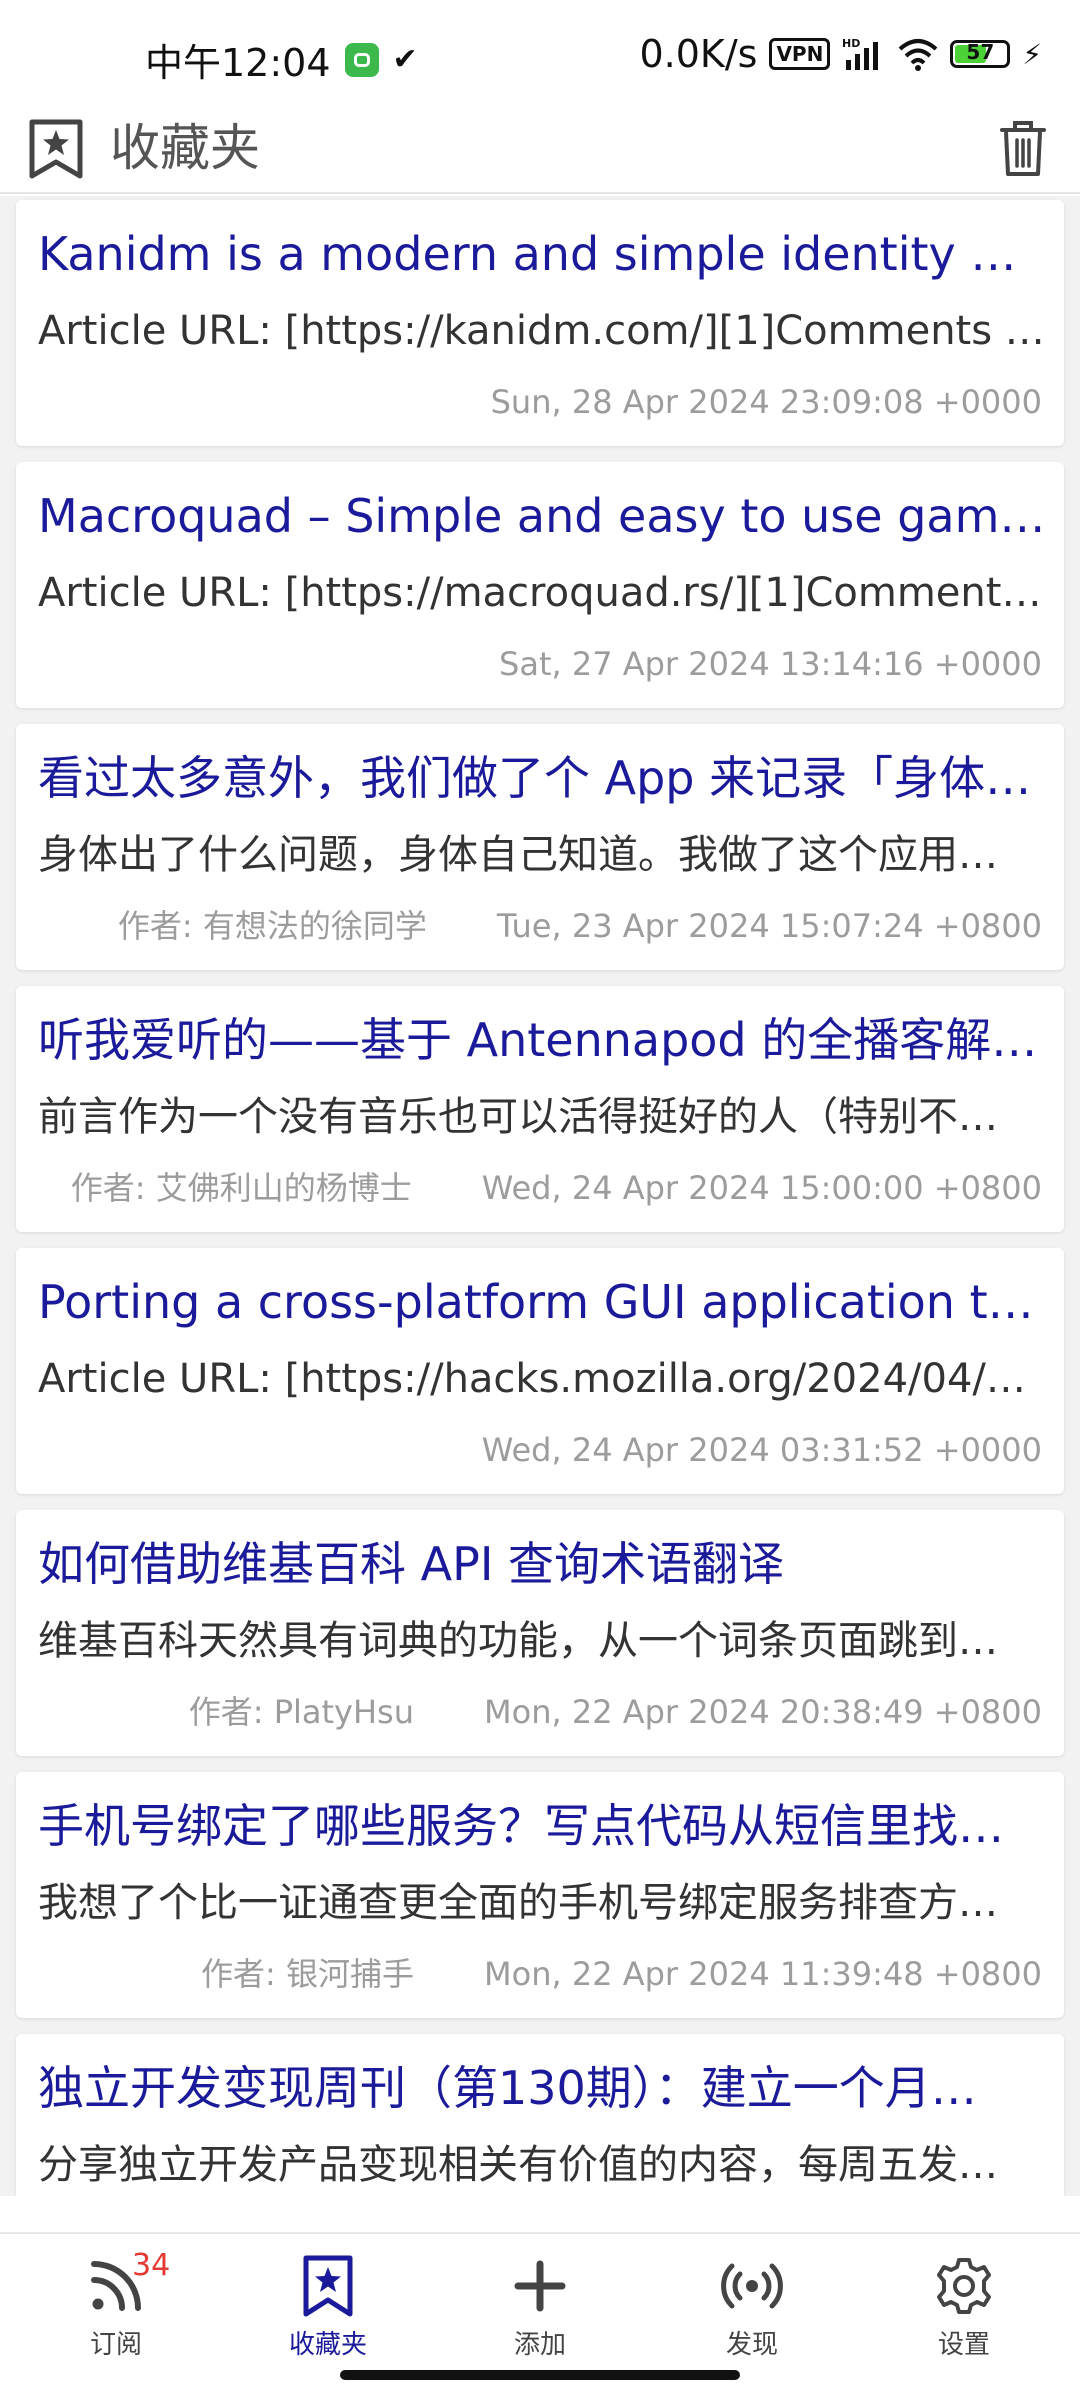 This screenshot has width=1080, height=2402. Describe the element at coordinates (770, 664) in the screenshot. I see `item-date: Sat, 27 Apr 2024 13:14:16 +0000` at that location.